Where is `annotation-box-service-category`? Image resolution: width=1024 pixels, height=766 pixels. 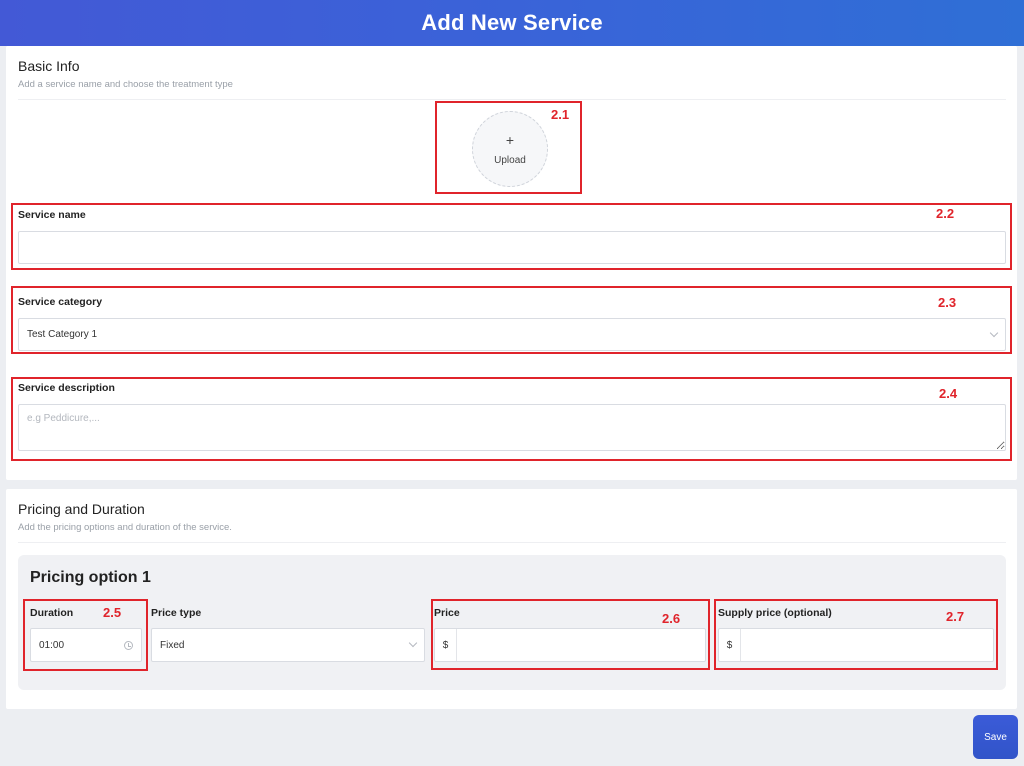
annotation-box-service-category is located at coordinates (511, 320).